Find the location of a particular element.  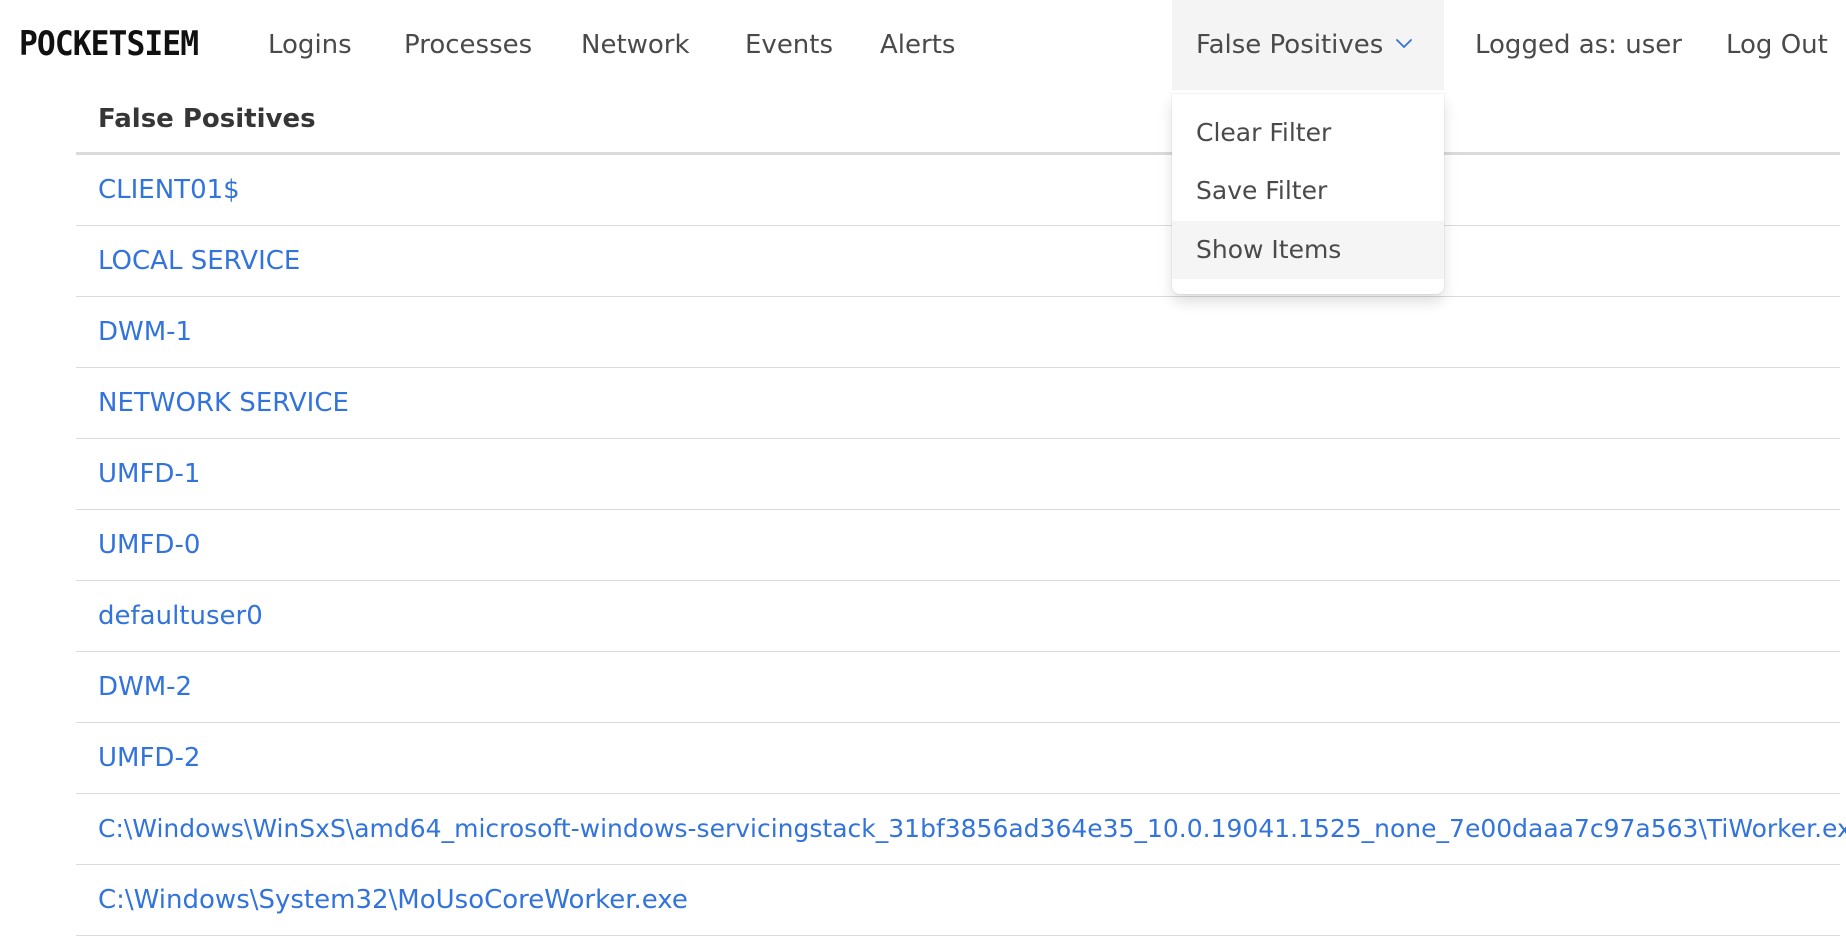

false-positive-link: DWM-2 is located at coordinates (145, 687).